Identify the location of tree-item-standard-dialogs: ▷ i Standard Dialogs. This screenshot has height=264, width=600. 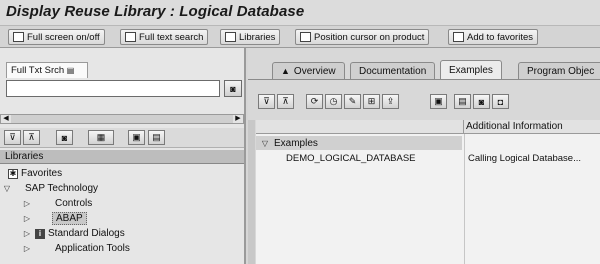
(73, 233).